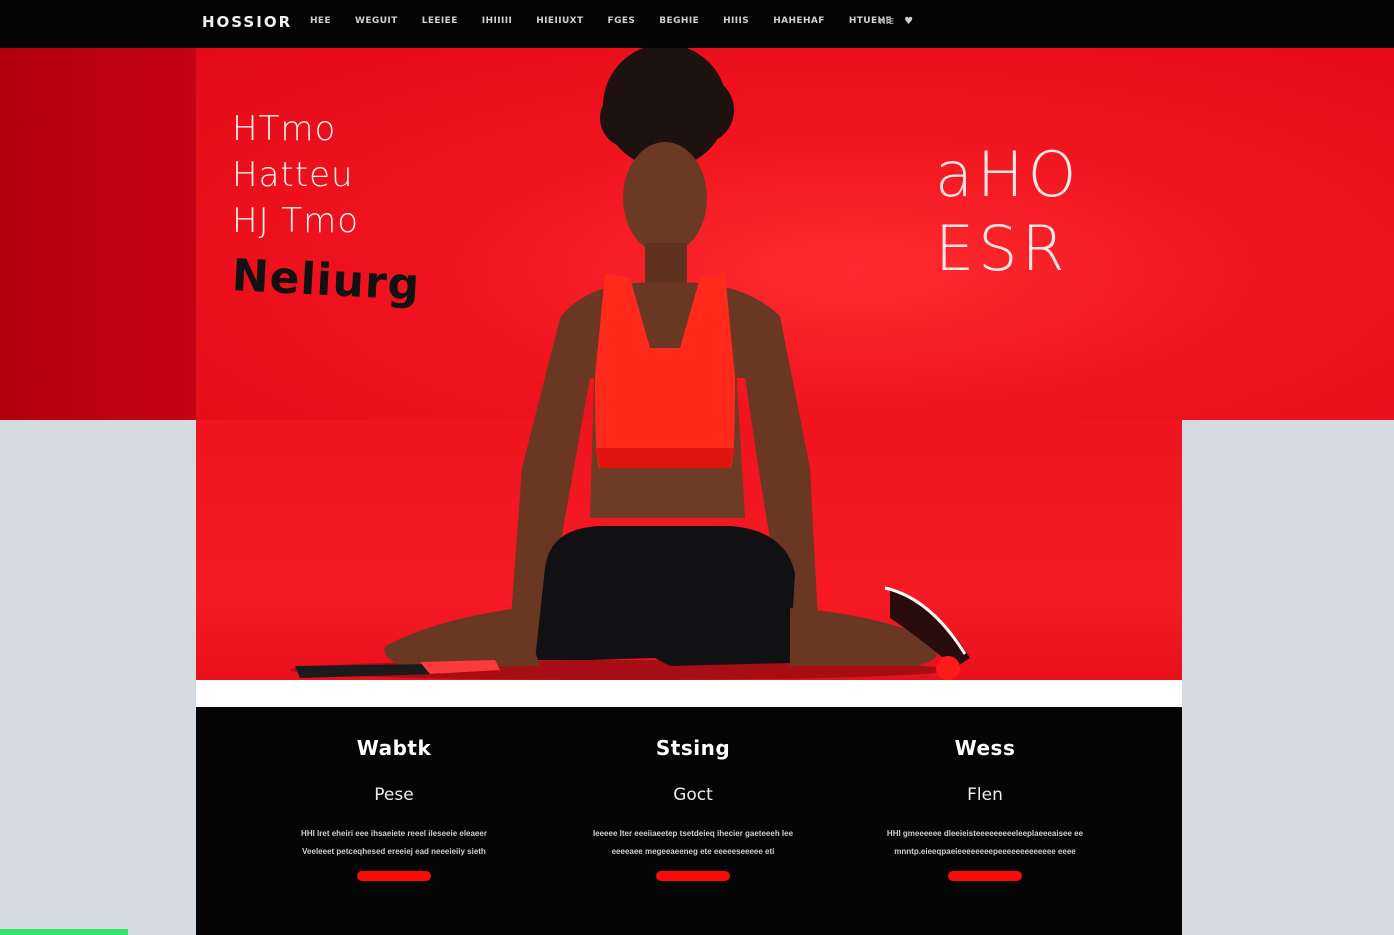 The image size is (1394, 935). I want to click on nav-item-3: LEEIEE, so click(440, 21).